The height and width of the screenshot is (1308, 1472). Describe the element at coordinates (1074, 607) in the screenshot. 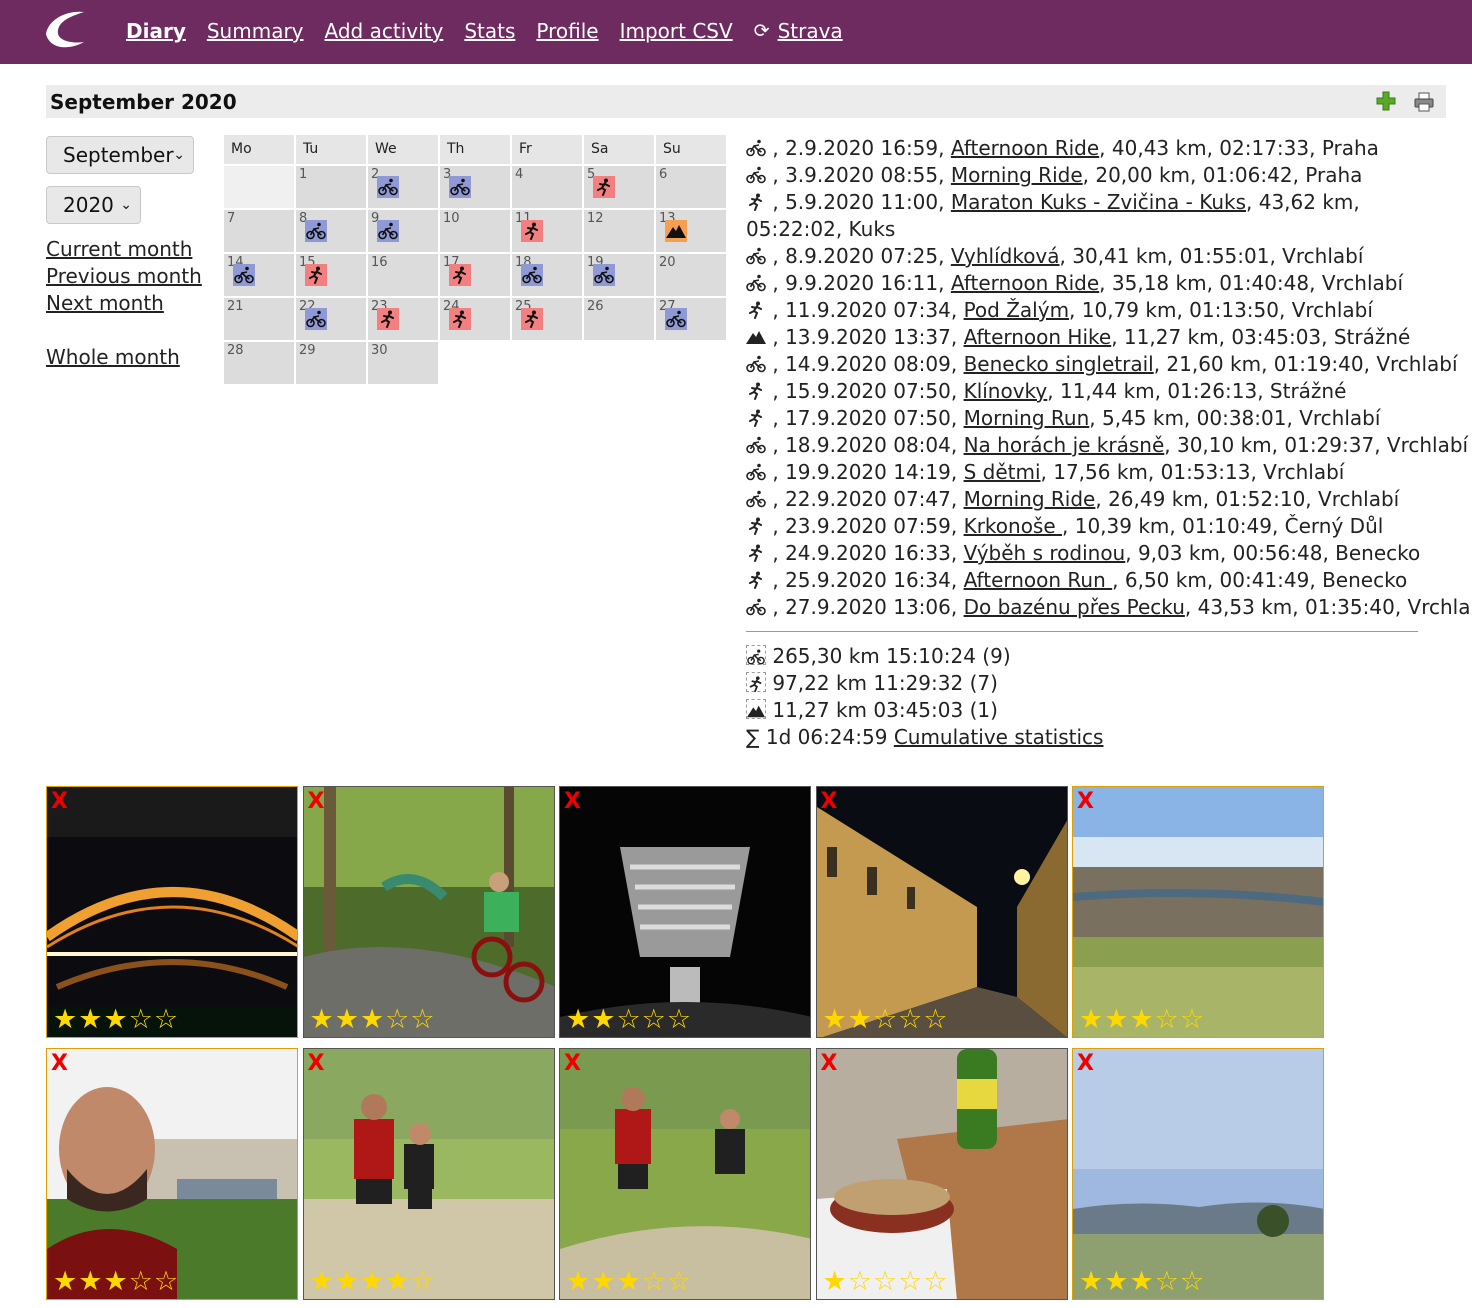

I see `activity-link: Do bazénu přes Pecku` at that location.